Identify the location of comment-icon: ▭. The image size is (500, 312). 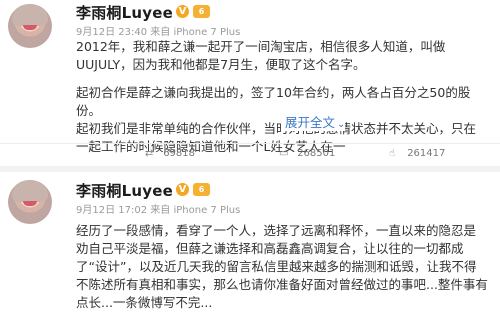
(284, 153).